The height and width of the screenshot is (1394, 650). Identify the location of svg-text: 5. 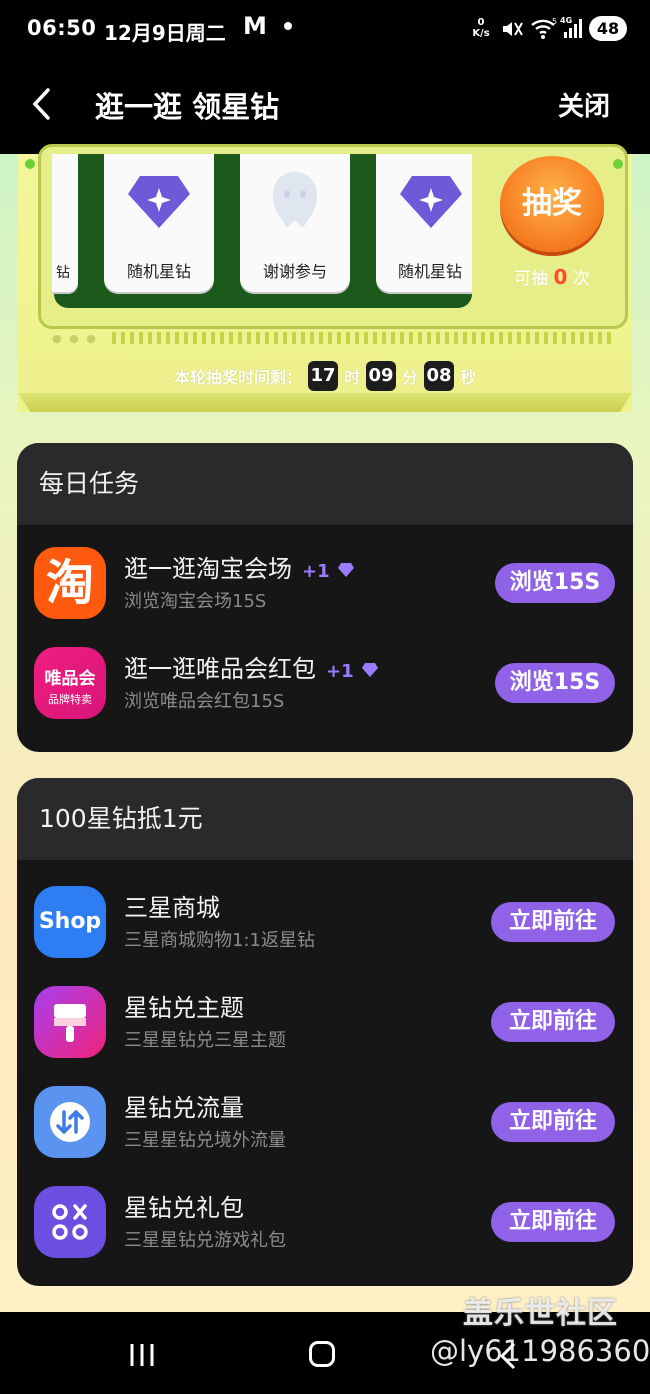
(554, 21).